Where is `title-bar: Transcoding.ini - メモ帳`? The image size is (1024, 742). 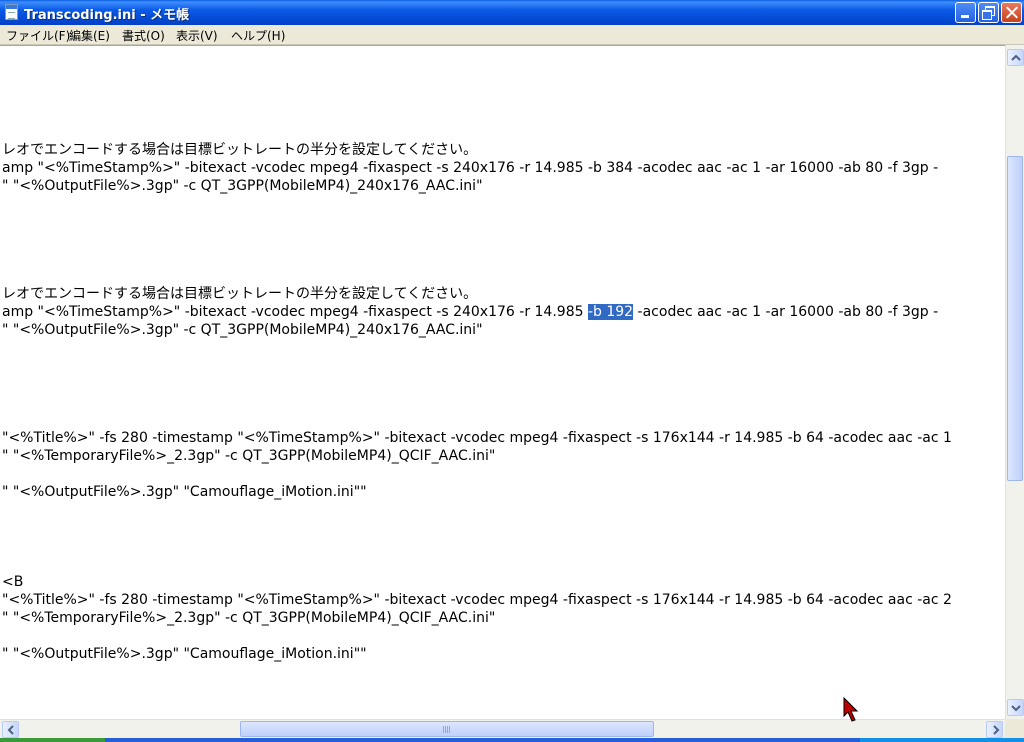 title-bar: Transcoding.ini - メモ帳 is located at coordinates (512, 12).